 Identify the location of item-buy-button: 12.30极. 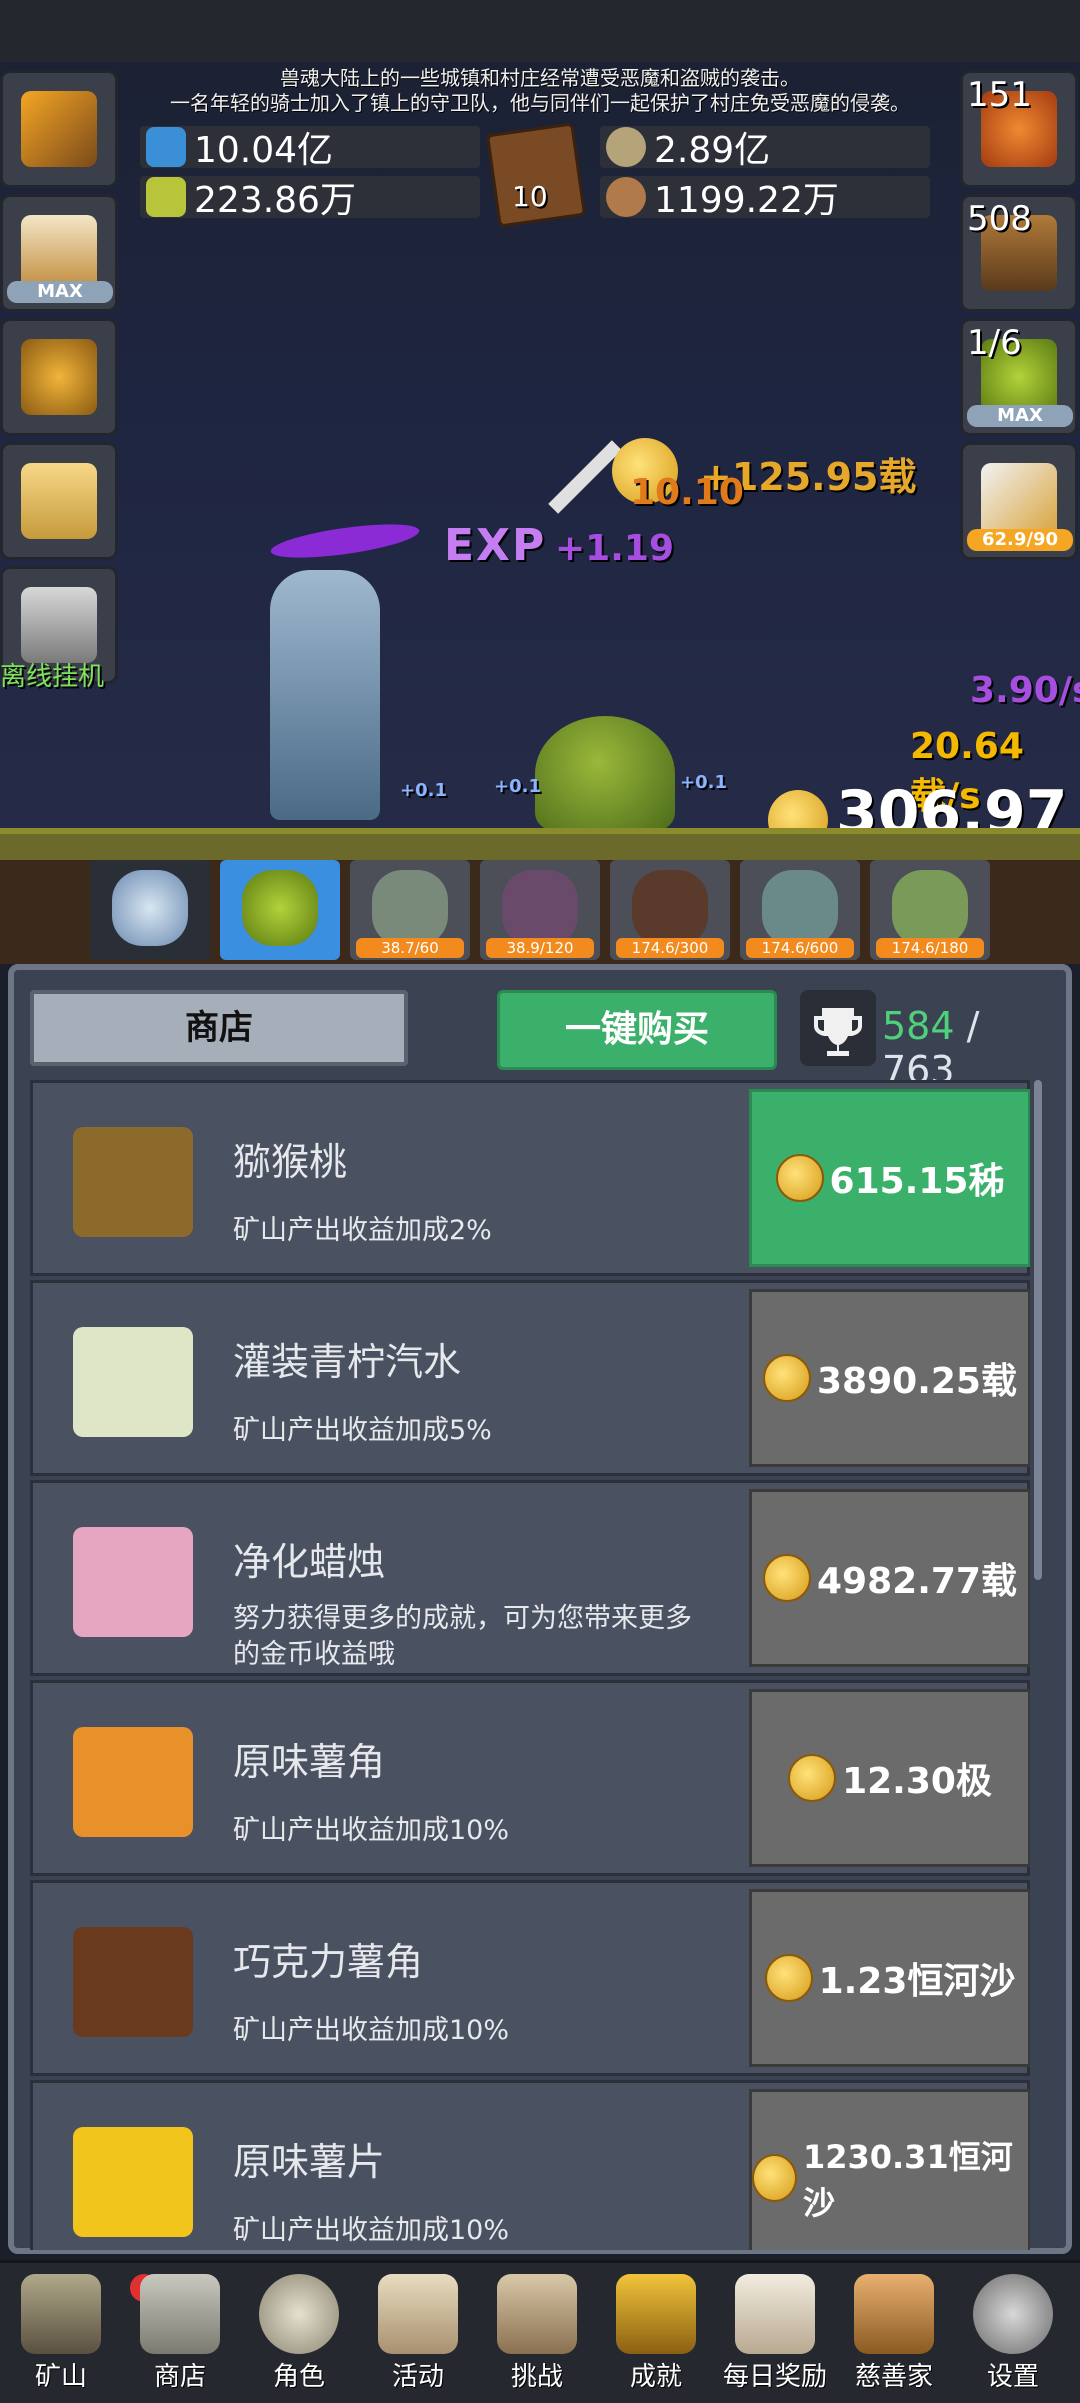
(889, 1778).